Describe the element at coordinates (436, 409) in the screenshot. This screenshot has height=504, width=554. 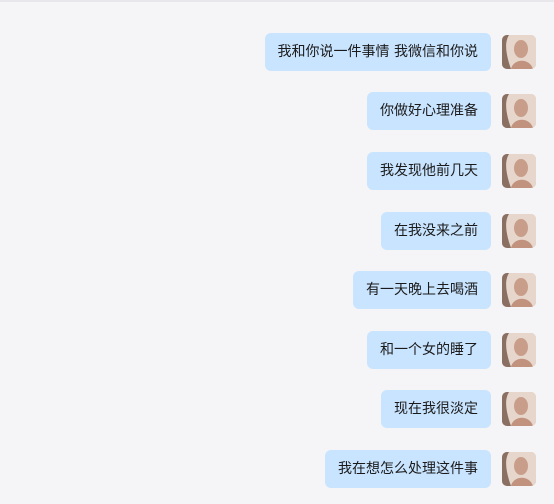
I see `message-bubble: 现在我很淡定` at that location.